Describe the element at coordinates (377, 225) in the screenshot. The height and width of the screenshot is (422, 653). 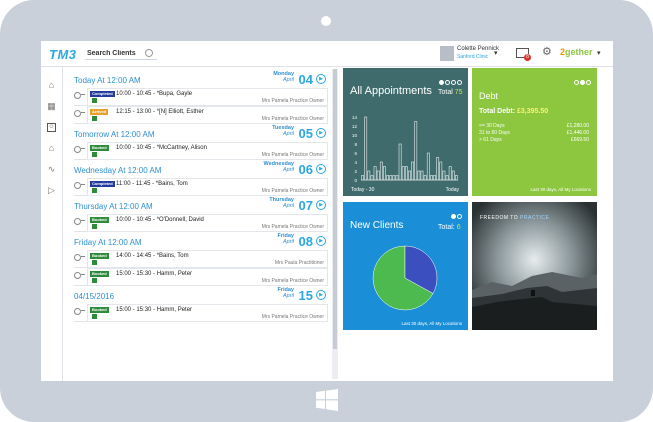
I see `tile-title: New Clients` at that location.